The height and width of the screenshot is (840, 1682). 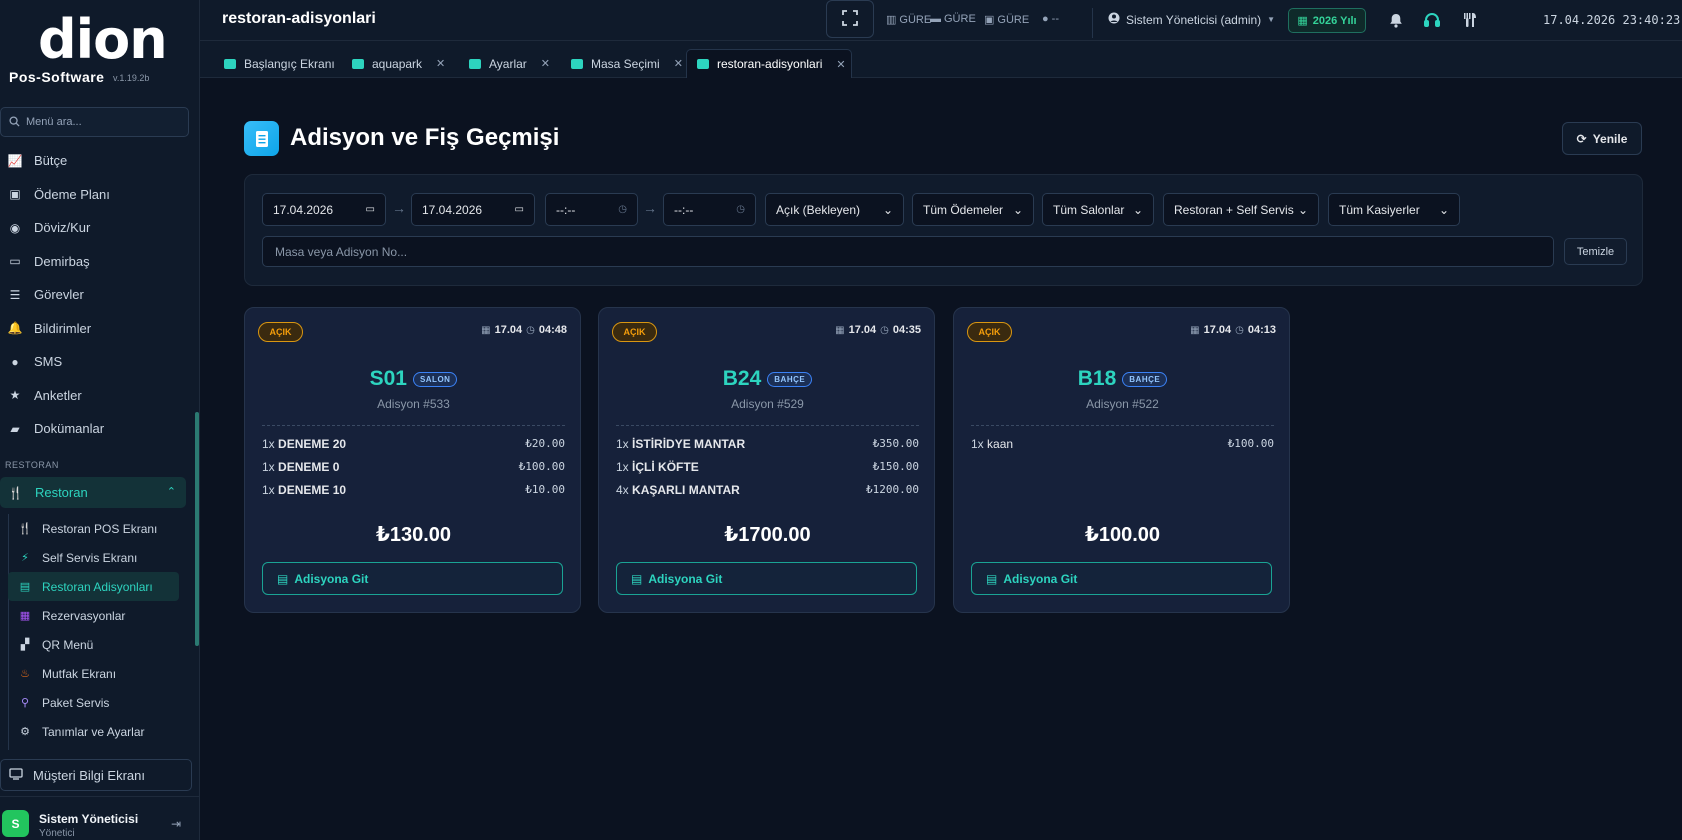 What do you see at coordinates (473, 209) in the screenshot?
I see `date-to-input: 17.04.2026 ▭` at bounding box center [473, 209].